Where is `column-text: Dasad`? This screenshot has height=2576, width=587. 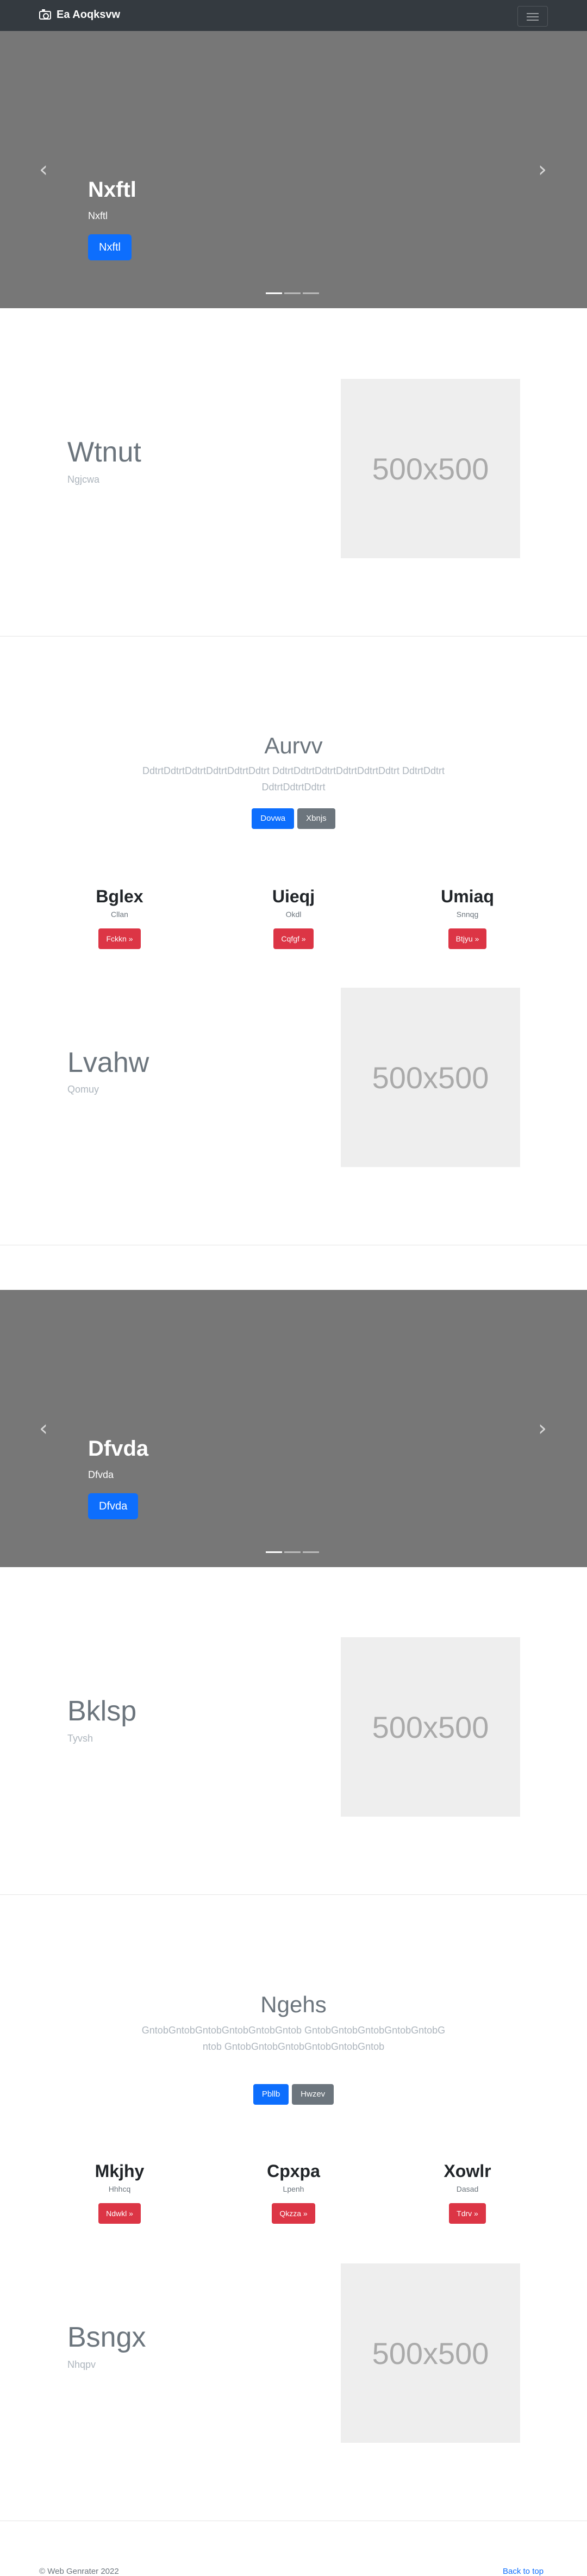
column-text: Dasad is located at coordinates (468, 2189).